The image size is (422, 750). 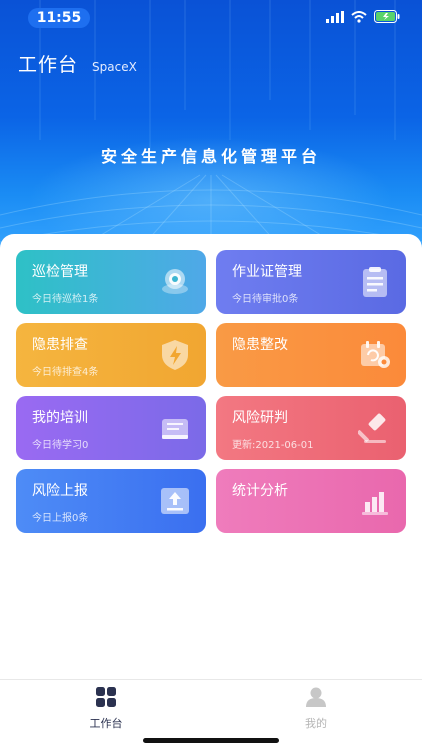 What do you see at coordinates (111, 282) in the screenshot?
I see `card-inspection: 巡检管理 今日待巡检1条` at bounding box center [111, 282].